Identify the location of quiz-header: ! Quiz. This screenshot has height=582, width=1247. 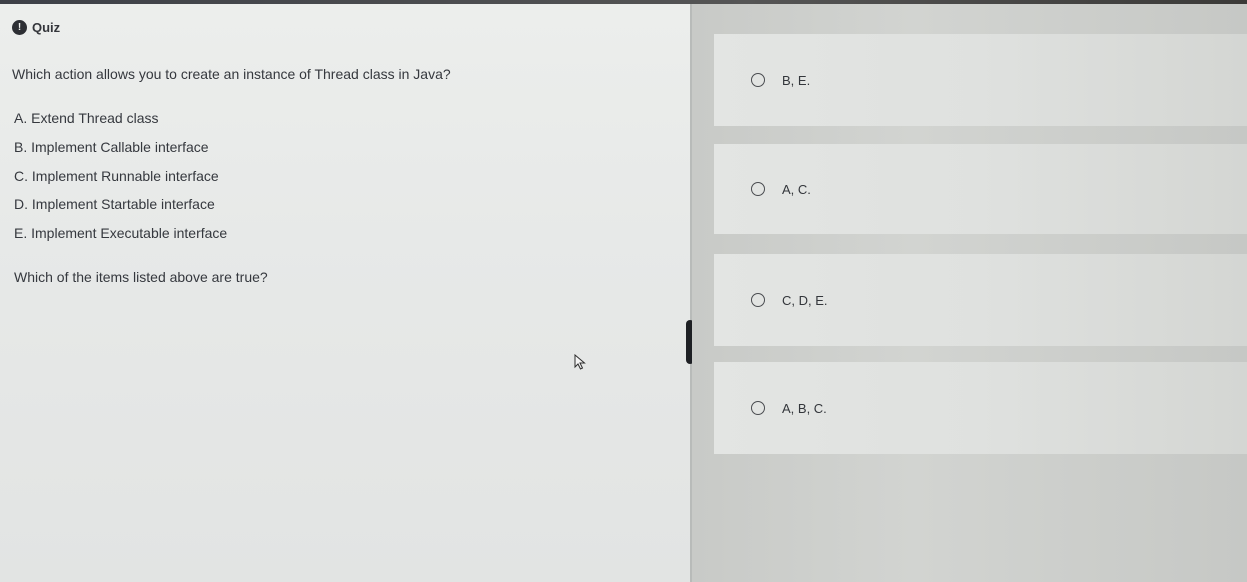
(36, 27).